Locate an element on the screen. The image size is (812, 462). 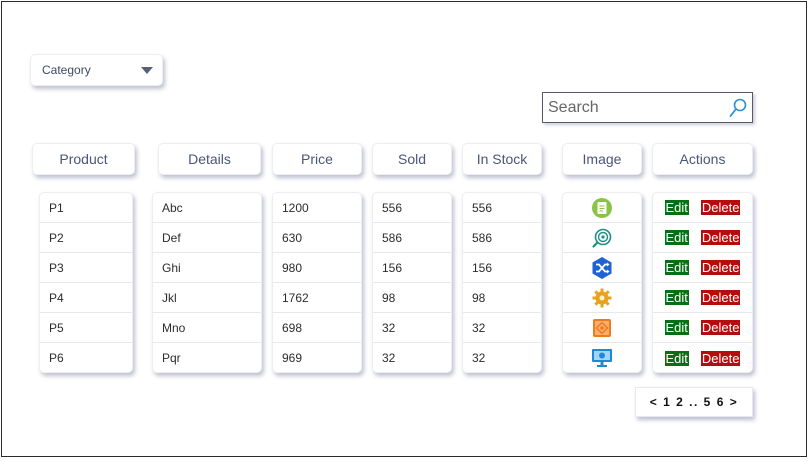
pagination-next: > is located at coordinates (734, 402).